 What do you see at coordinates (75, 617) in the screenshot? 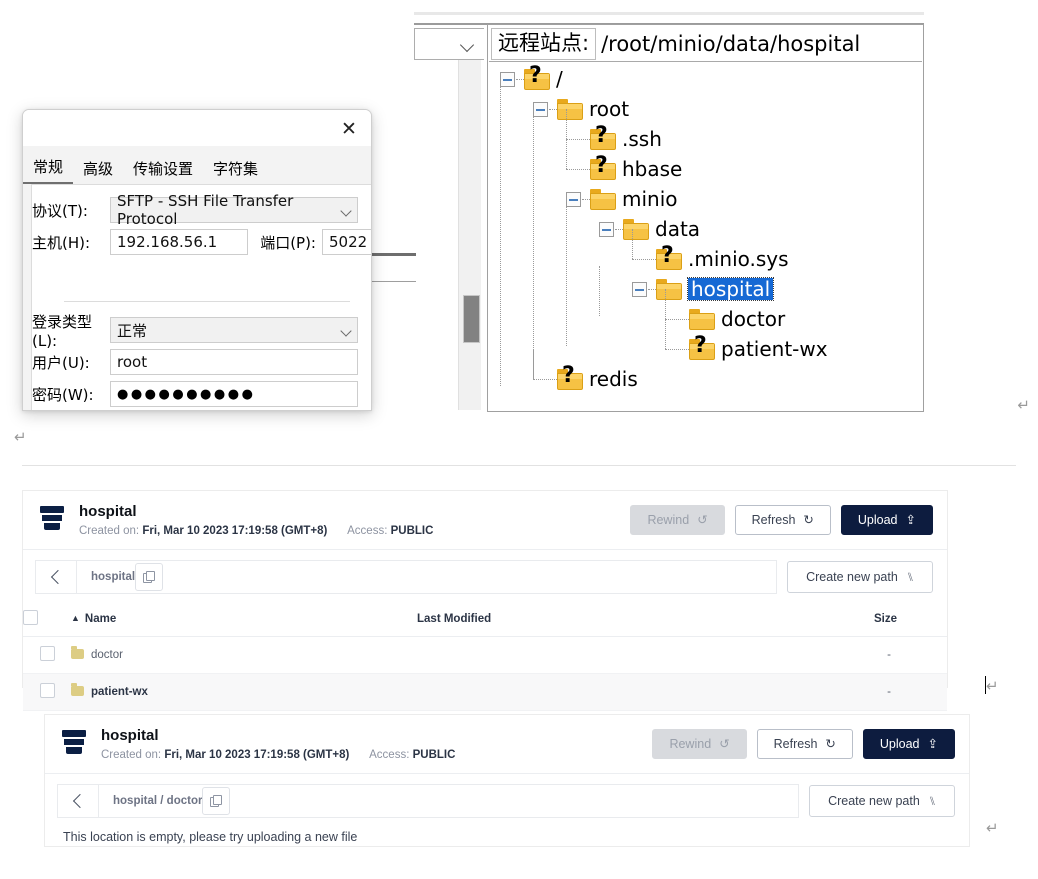
I see `sort-asc-icon: ▲` at bounding box center [75, 617].